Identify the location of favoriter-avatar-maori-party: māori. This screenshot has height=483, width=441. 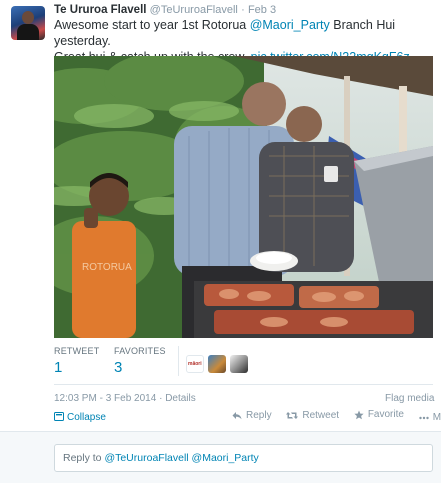
(195, 364).